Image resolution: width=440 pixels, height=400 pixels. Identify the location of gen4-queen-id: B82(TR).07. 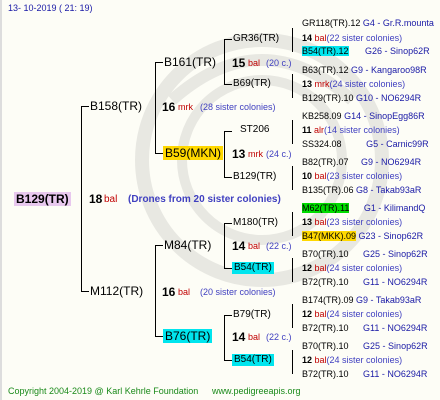
(325, 162).